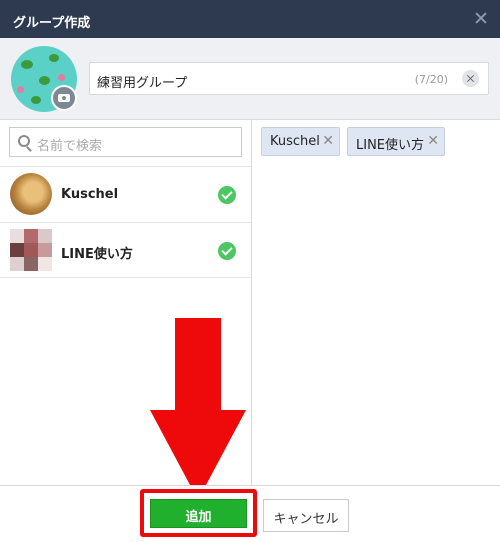 This screenshot has height=542, width=500. Describe the element at coordinates (125, 142) in the screenshot. I see `search-input: 名前で検索` at that location.